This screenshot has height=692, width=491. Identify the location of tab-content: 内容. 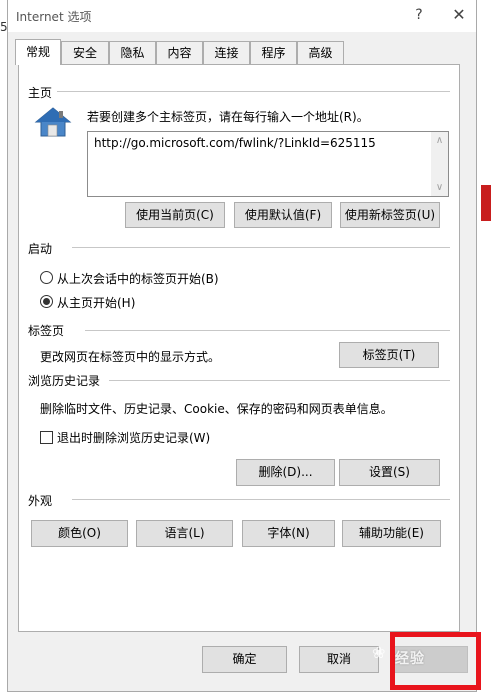
(179, 53).